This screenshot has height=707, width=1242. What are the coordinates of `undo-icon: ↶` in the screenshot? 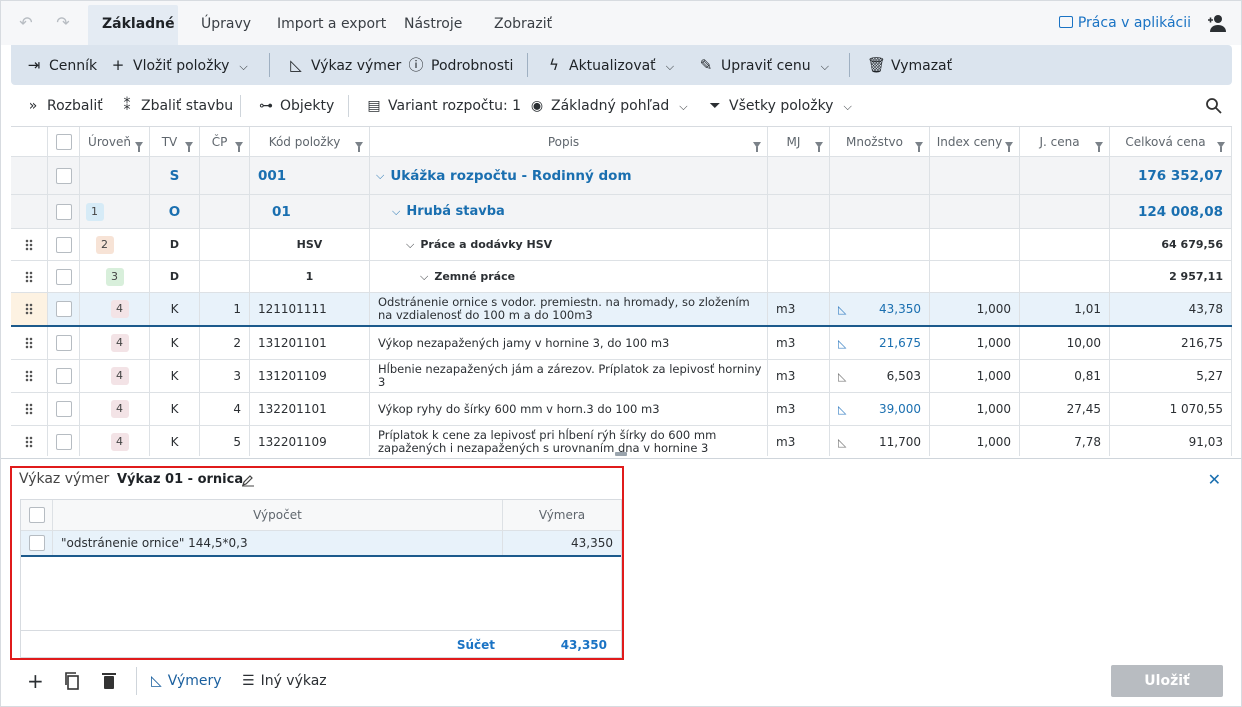 It's located at (26, 23).